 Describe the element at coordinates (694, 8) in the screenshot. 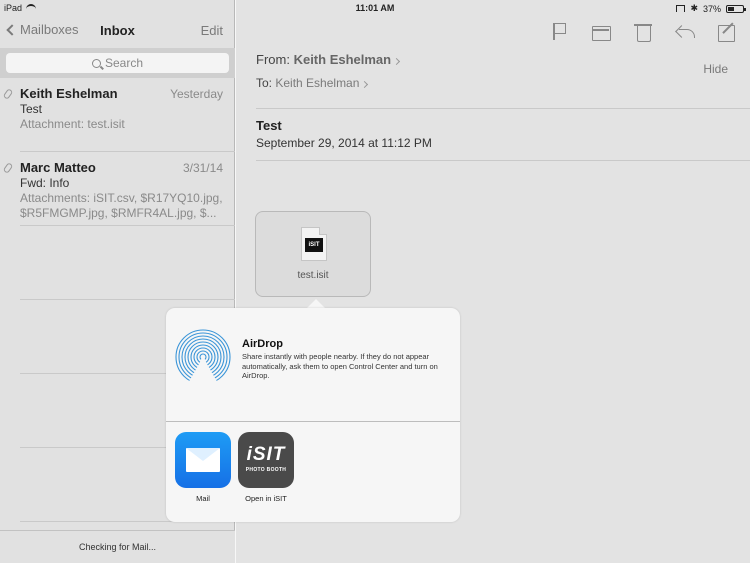

I see `bluetooth-icon: ✱` at that location.